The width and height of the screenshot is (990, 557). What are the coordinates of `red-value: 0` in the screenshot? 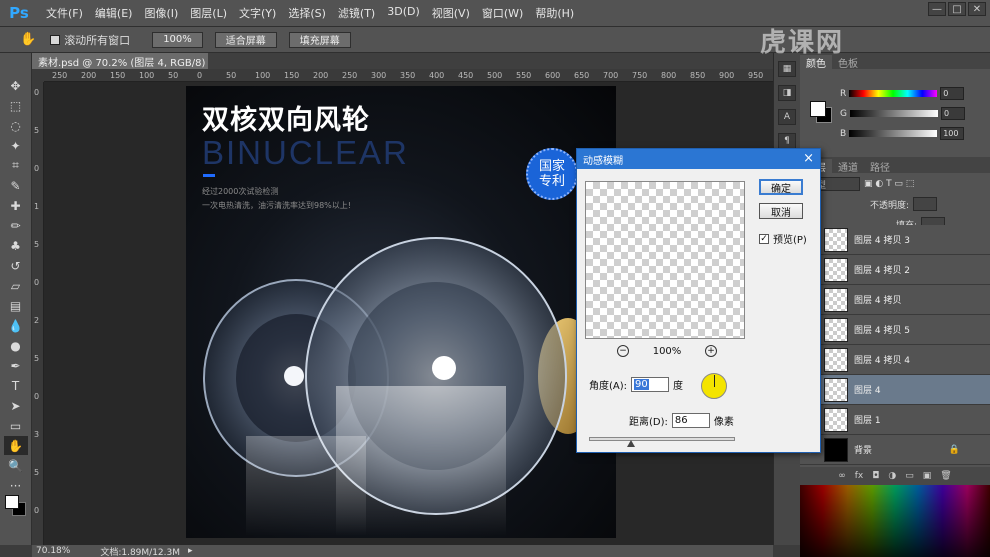 It's located at (952, 93).